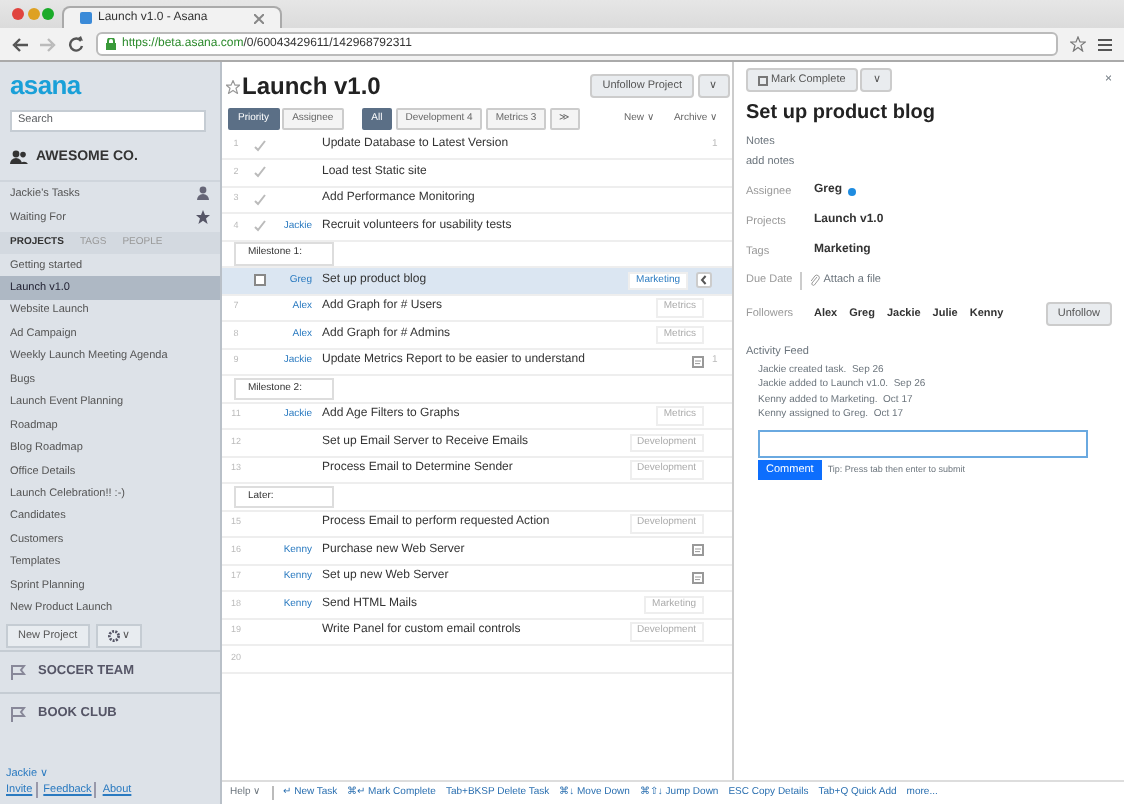 The height and width of the screenshot is (804, 1124). Describe the element at coordinates (923, 443) in the screenshot. I see `comment-field` at that location.